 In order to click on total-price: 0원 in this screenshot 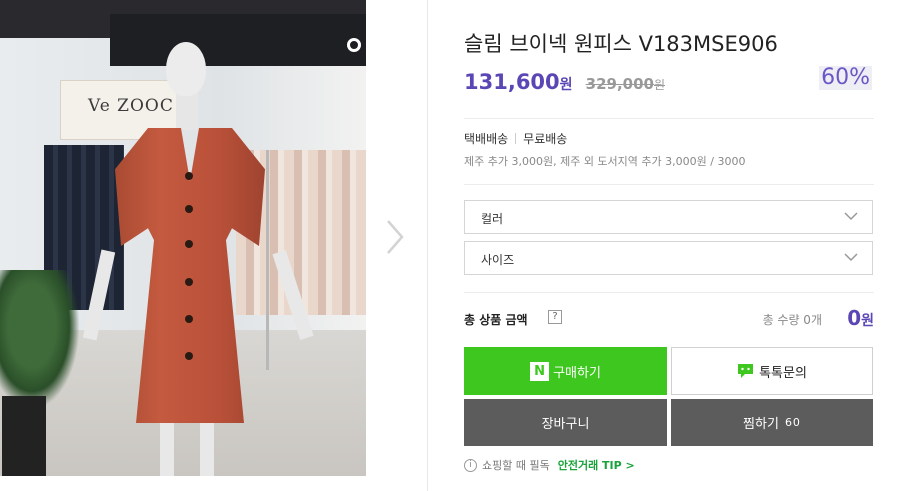, I will do `click(860, 318)`.